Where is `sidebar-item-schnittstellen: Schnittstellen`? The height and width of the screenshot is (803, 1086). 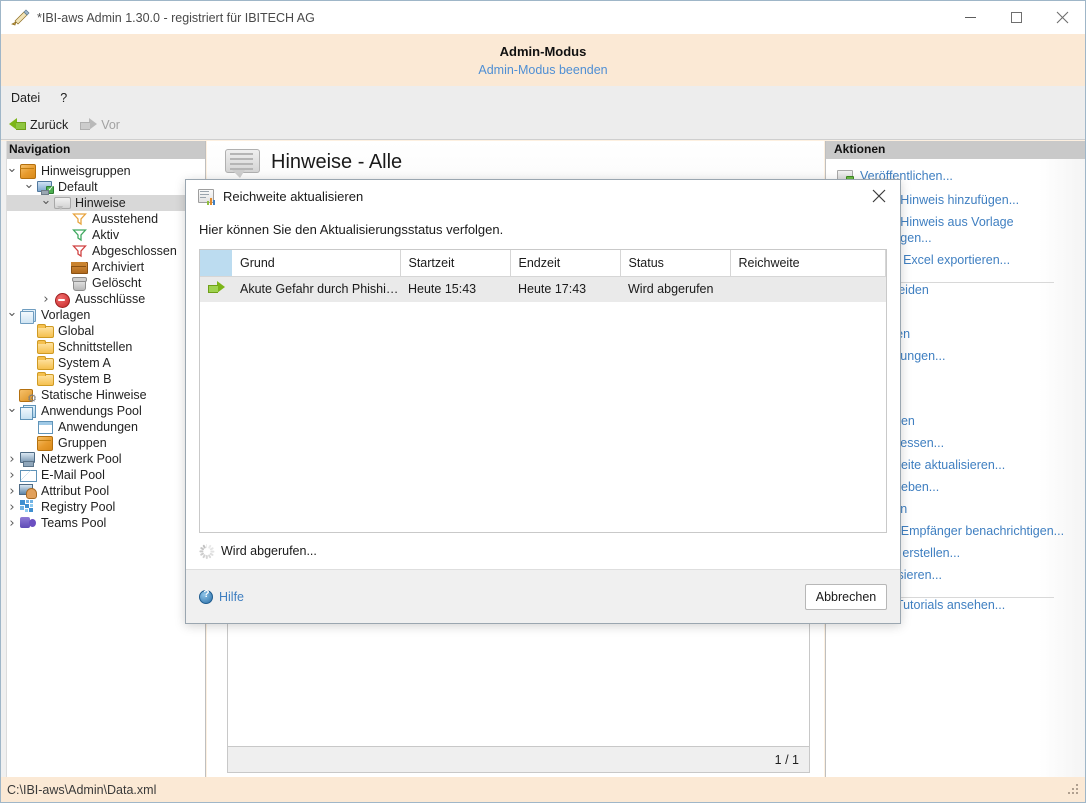
sidebar-item-schnittstellen: Schnittstellen is located at coordinates (103, 347).